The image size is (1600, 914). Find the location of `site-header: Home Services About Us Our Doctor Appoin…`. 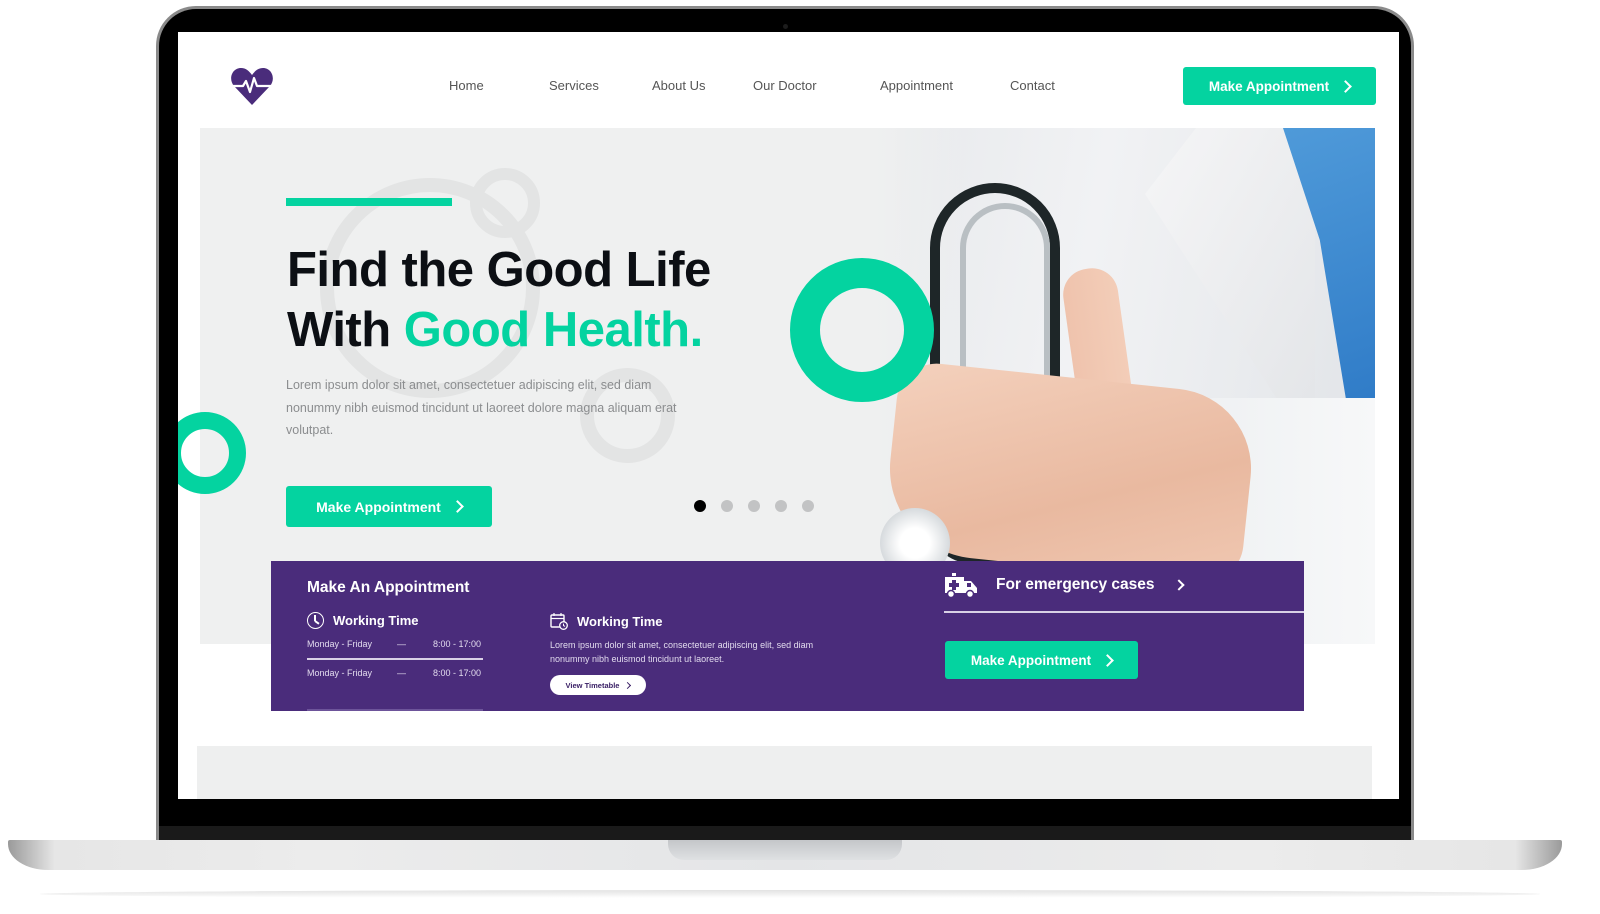

site-header: Home Services About Us Our Doctor Appoin… is located at coordinates (788, 80).